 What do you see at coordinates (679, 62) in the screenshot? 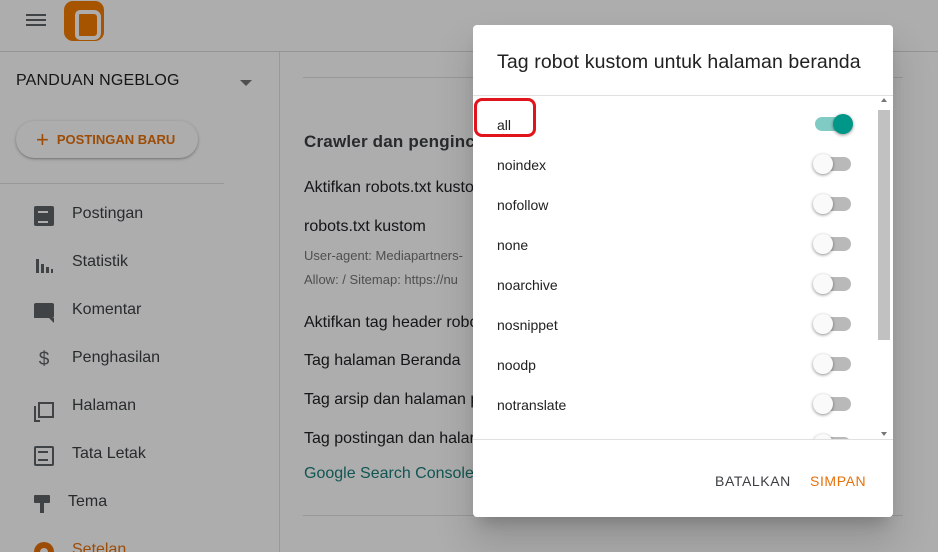
I see `dialog-title: Tag robot kustom untuk halaman beranda` at bounding box center [679, 62].